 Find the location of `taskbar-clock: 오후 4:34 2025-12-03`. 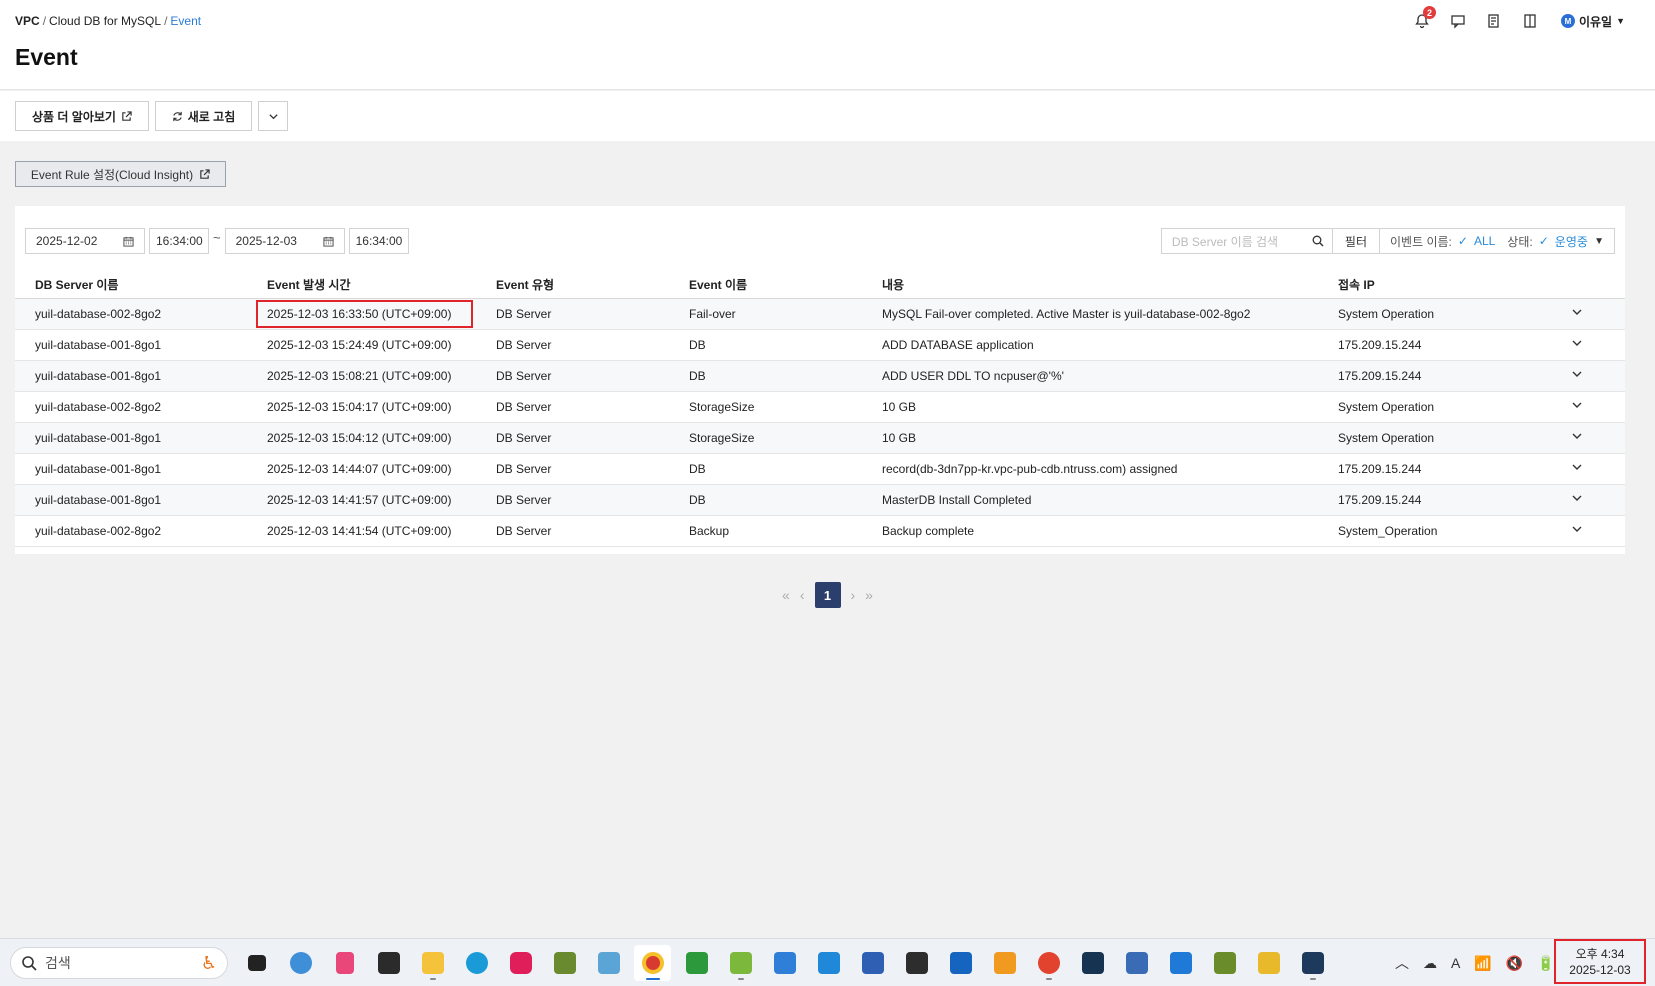

taskbar-clock: 오후 4:34 2025-12-03 is located at coordinates (1600, 961).